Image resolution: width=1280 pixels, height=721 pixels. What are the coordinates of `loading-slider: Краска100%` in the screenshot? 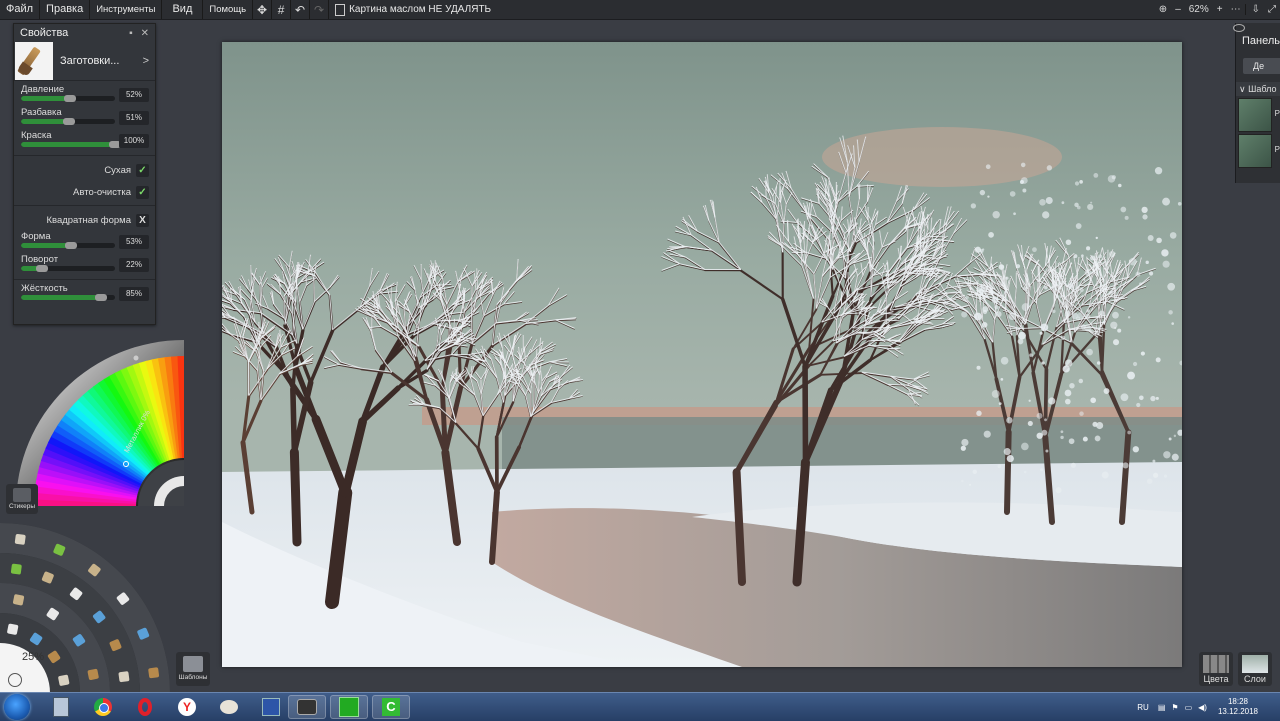 It's located at (84, 141).